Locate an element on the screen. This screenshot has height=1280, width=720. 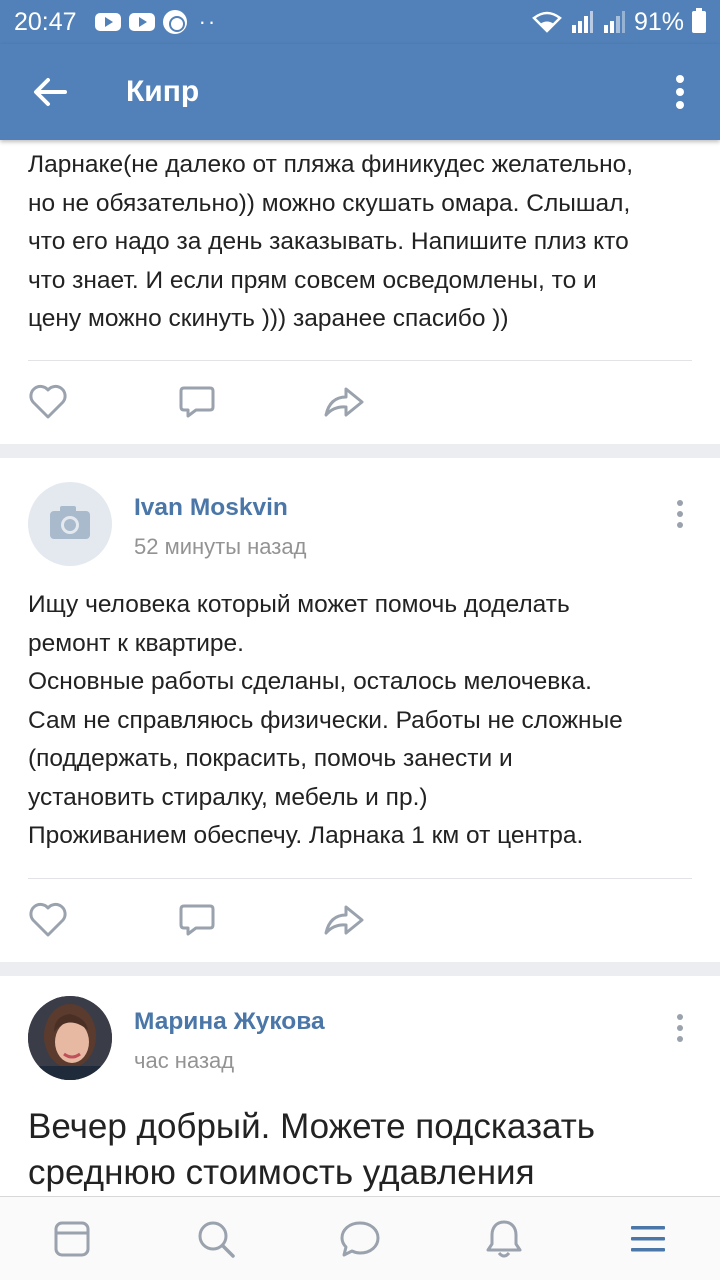
post-header: Марина Жукова час назад is located at coordinates (360, 1046).